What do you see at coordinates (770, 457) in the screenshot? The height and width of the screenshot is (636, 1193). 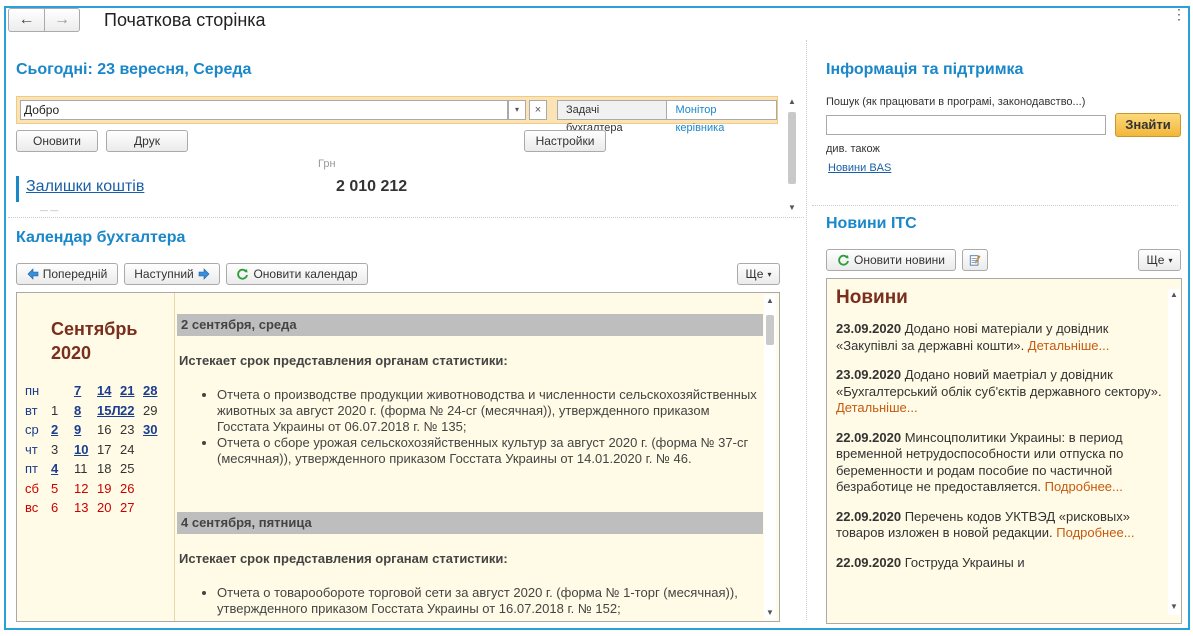 I see `calendar-scrollbar: ▲ ▼` at bounding box center [770, 457].